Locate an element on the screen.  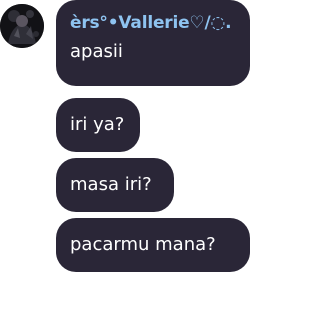
message-text-2: iri ya? is located at coordinates (97, 124).